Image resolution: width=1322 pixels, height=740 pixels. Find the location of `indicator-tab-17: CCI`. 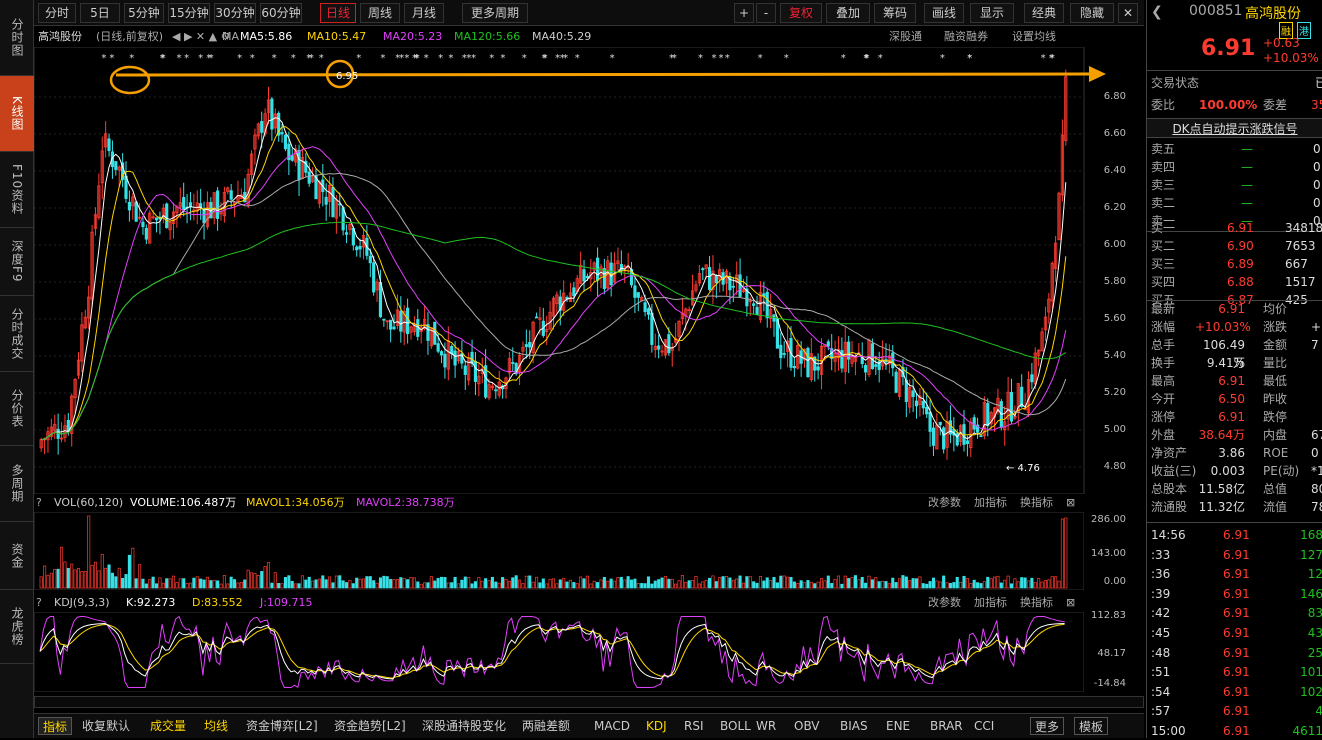

indicator-tab-17: CCI is located at coordinates (984, 726).